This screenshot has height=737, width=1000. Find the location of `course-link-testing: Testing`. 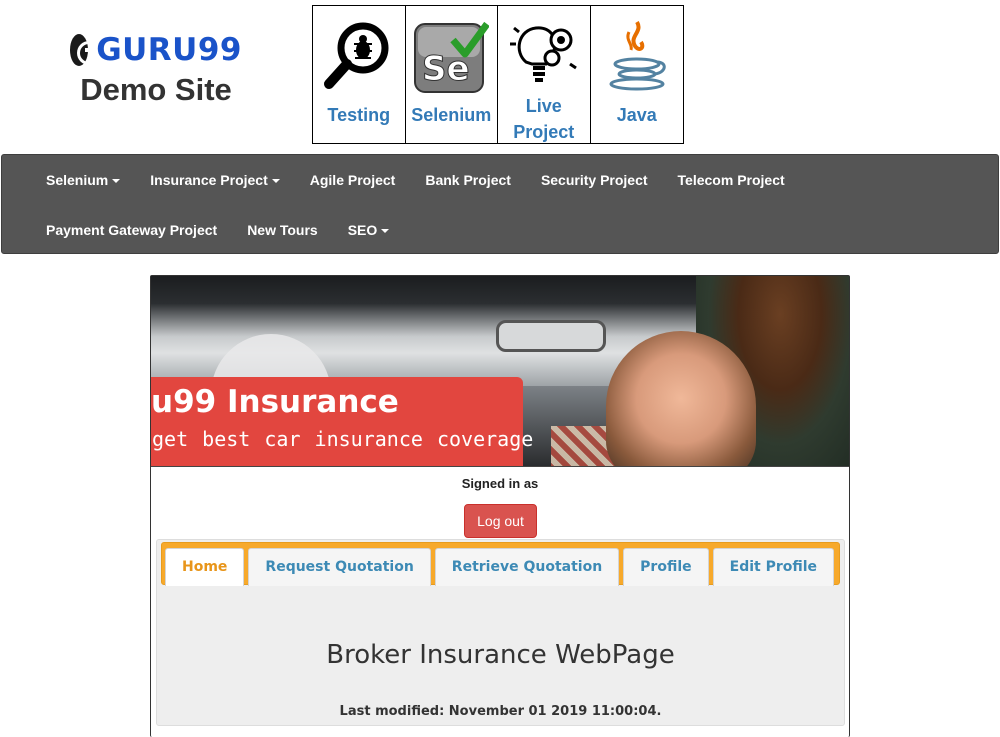

course-link-testing: Testing is located at coordinates (359, 74).